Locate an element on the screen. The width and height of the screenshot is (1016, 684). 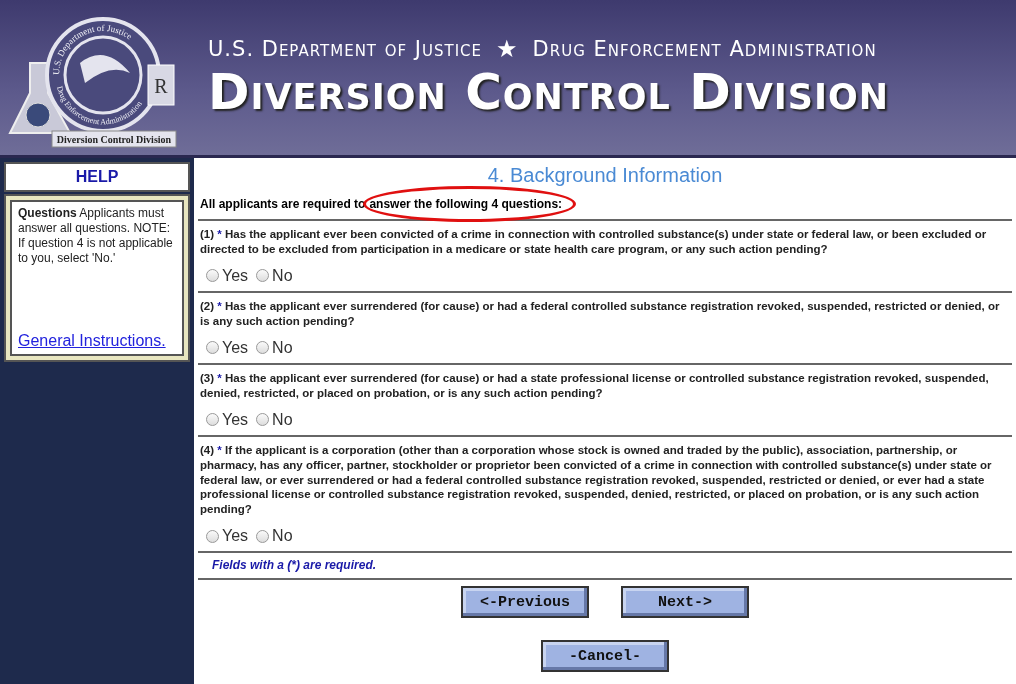
intro-text: answer the following 4 questions: is located at coordinates (466, 204).